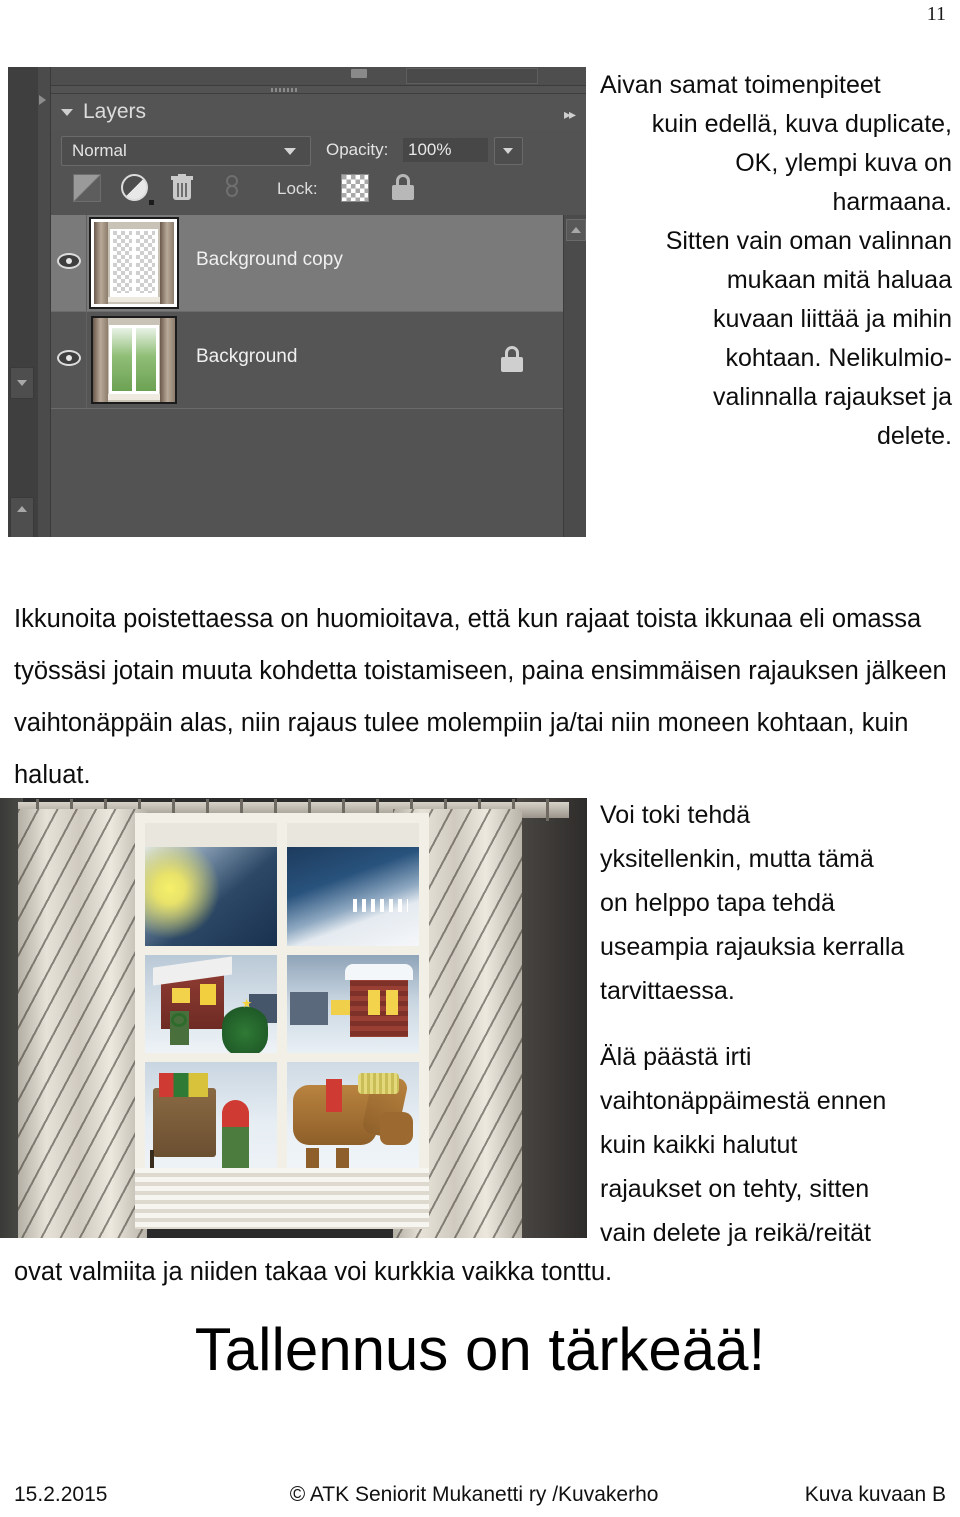 This screenshot has width=960, height=1517. What do you see at coordinates (843, 163) in the screenshot?
I see `text-line: OK, ylempi kuva on` at bounding box center [843, 163].